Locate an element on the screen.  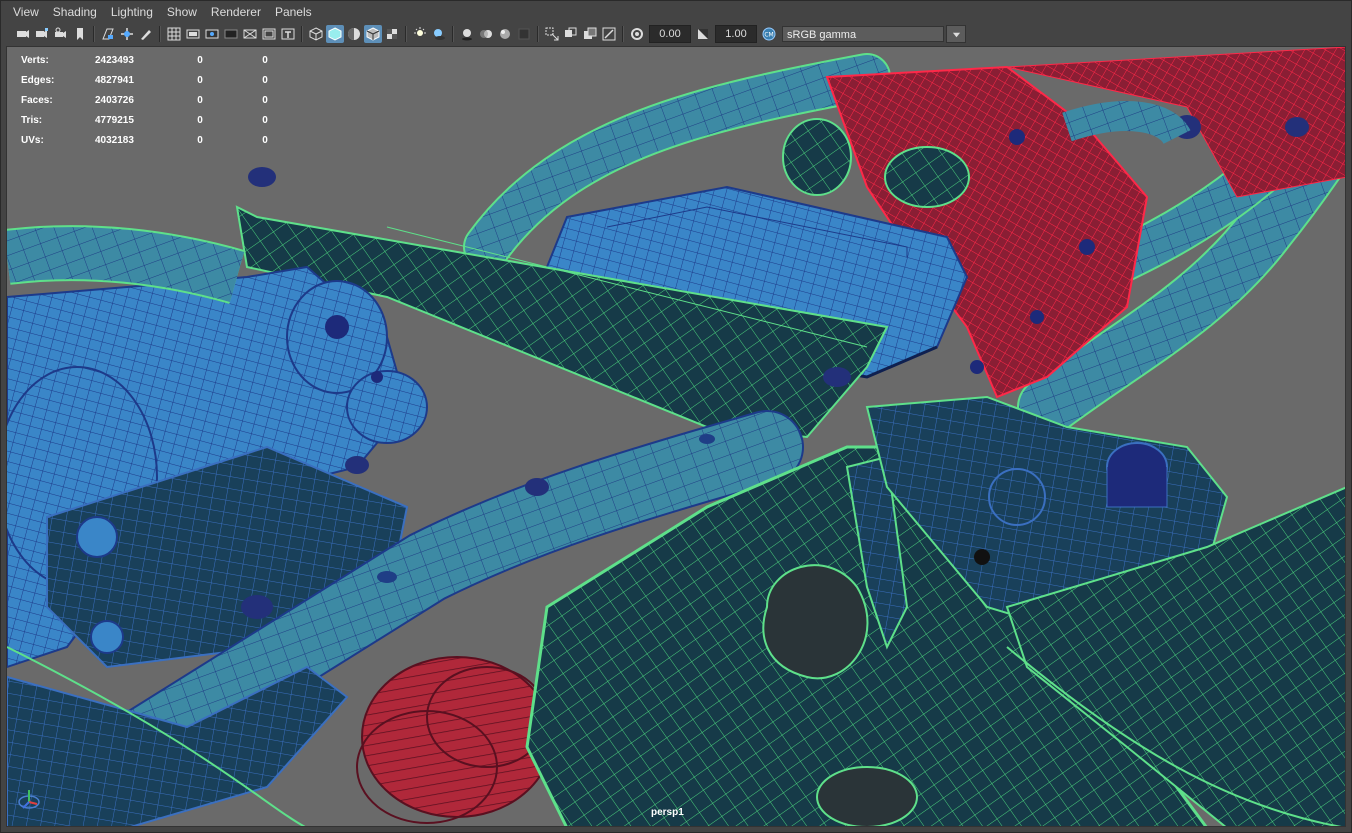
color-space-dropdown: sRGB gamma is located at coordinates (863, 34).